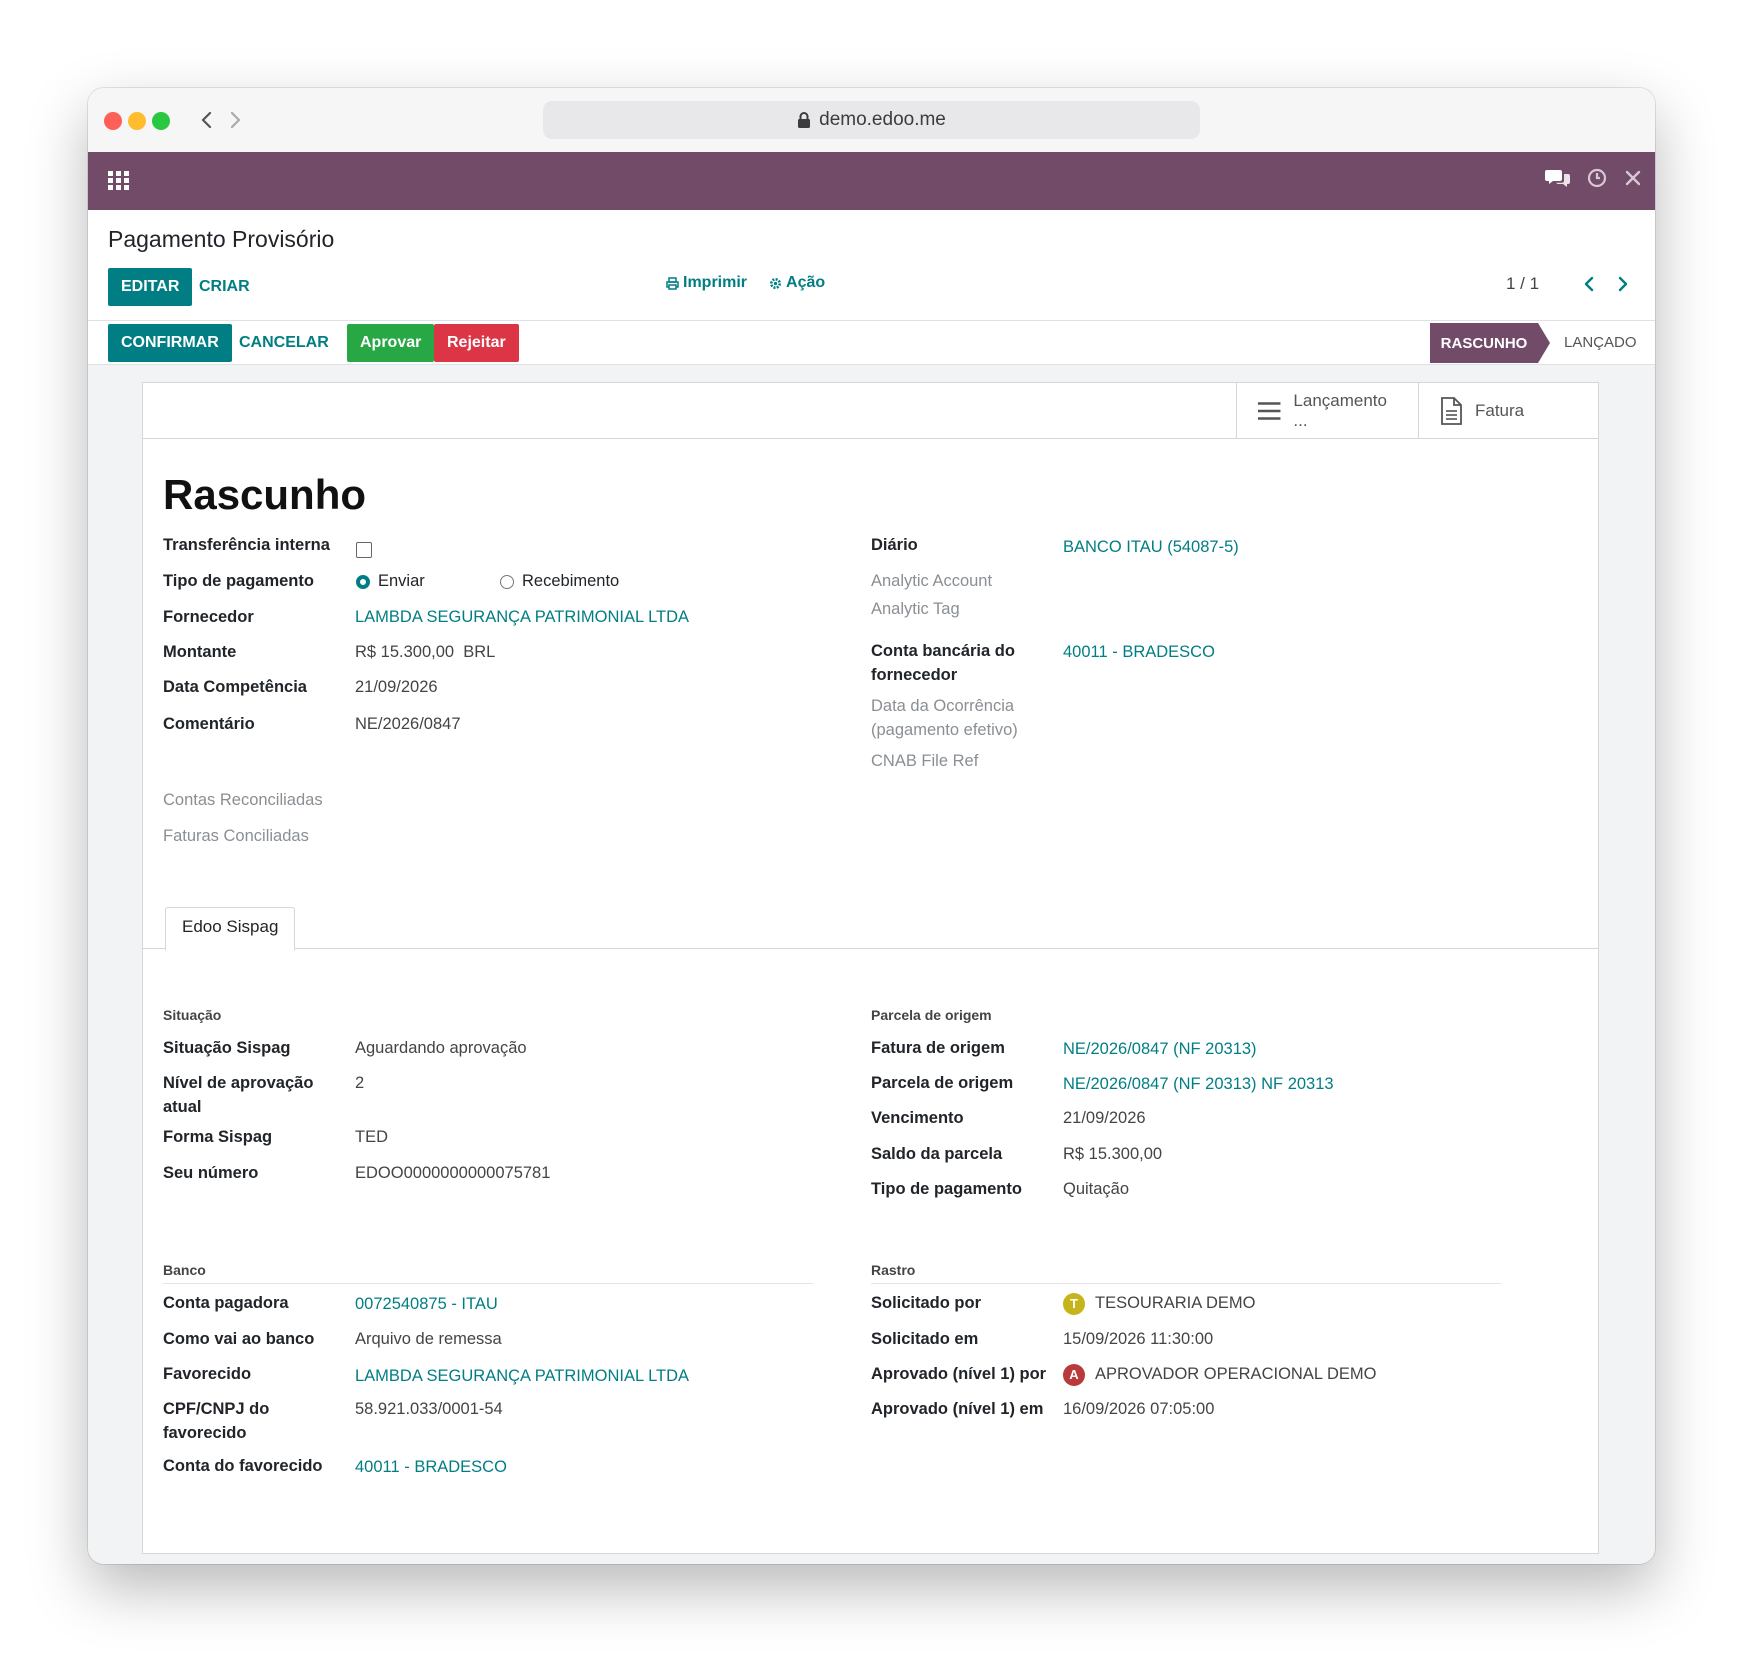 This screenshot has width=1743, height=1653. Describe the element at coordinates (243, 1466) in the screenshot. I see `payee-account-label: Conta do favorecido` at that location.